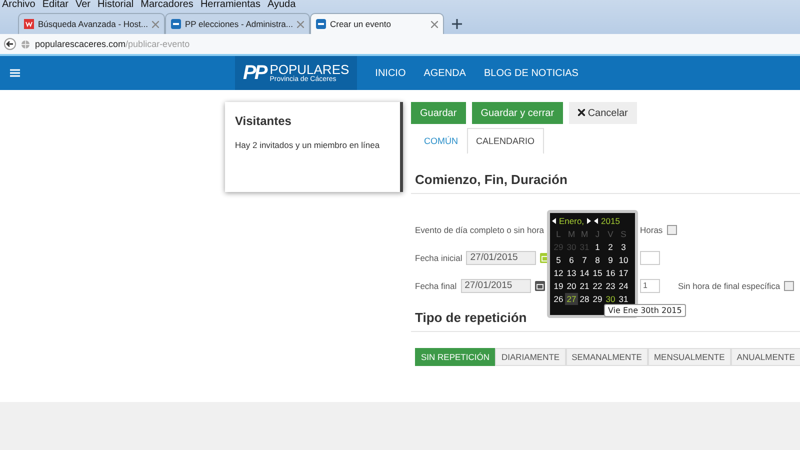  What do you see at coordinates (650, 258) in the screenshot?
I see `time-field` at bounding box center [650, 258].